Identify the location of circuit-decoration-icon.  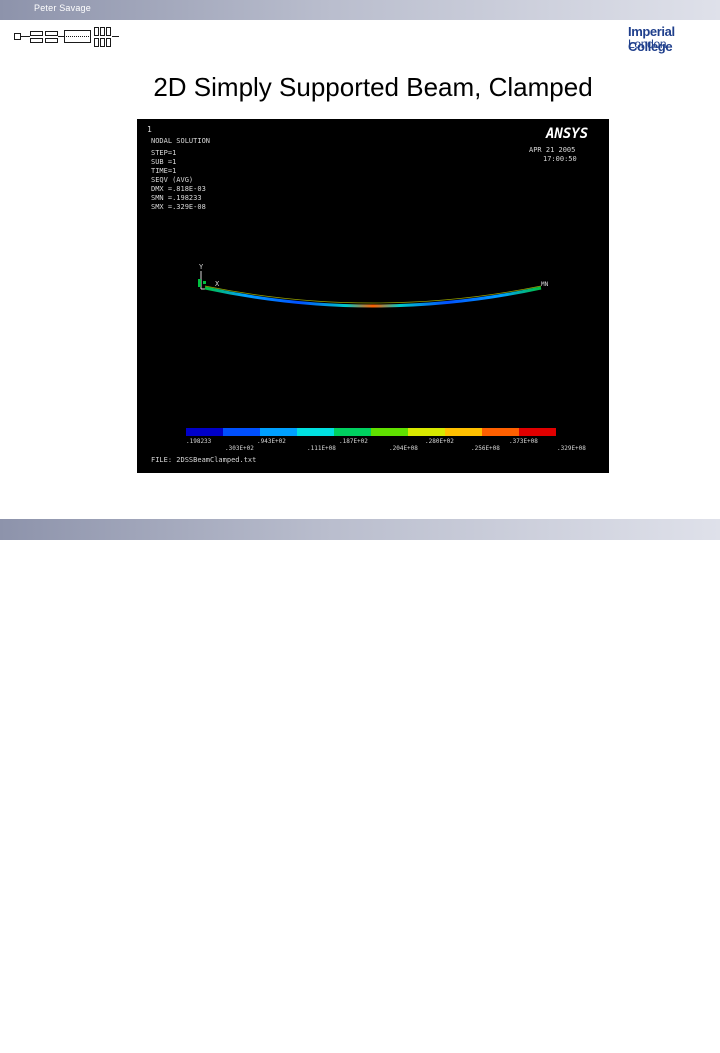
(66, 37).